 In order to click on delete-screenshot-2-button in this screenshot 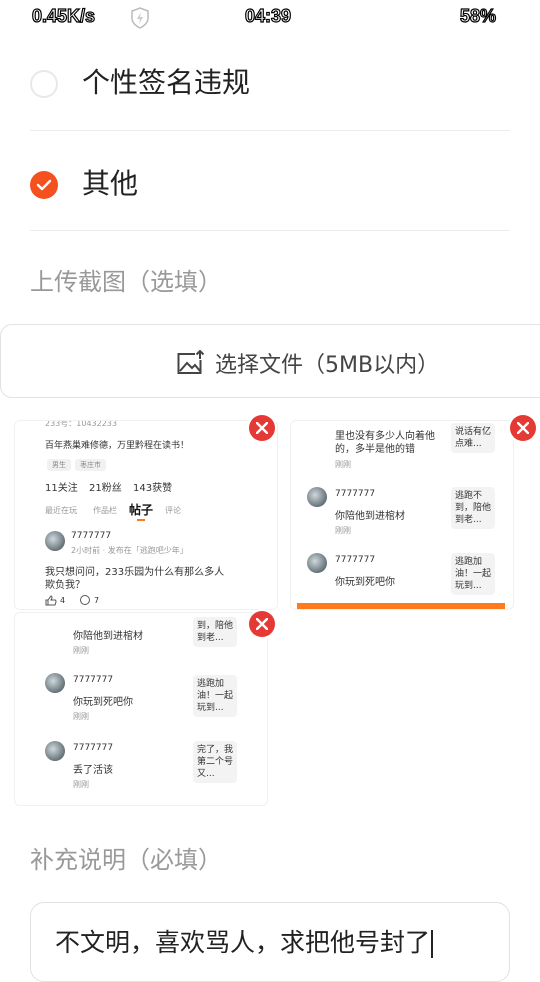, I will do `click(523, 428)`.